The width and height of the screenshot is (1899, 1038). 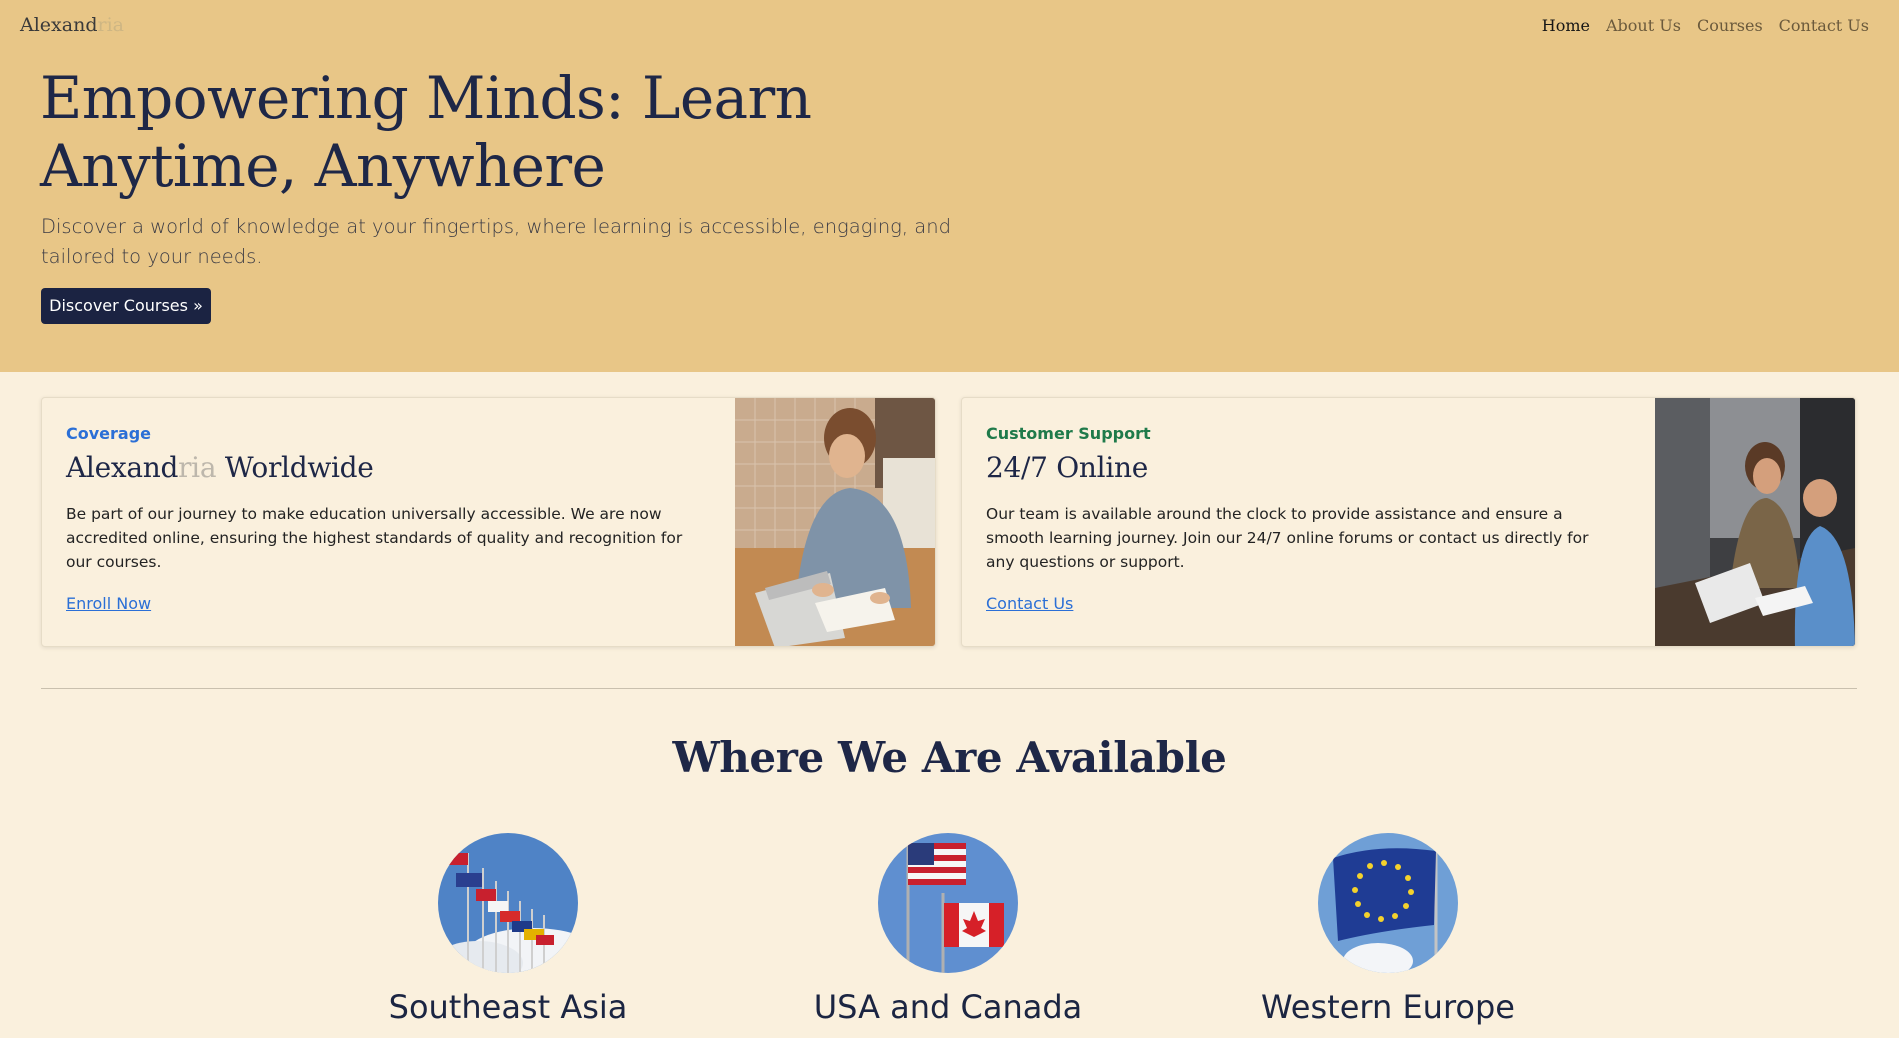 I want to click on contact-us-link: Contact Us, so click(x=1029, y=603).